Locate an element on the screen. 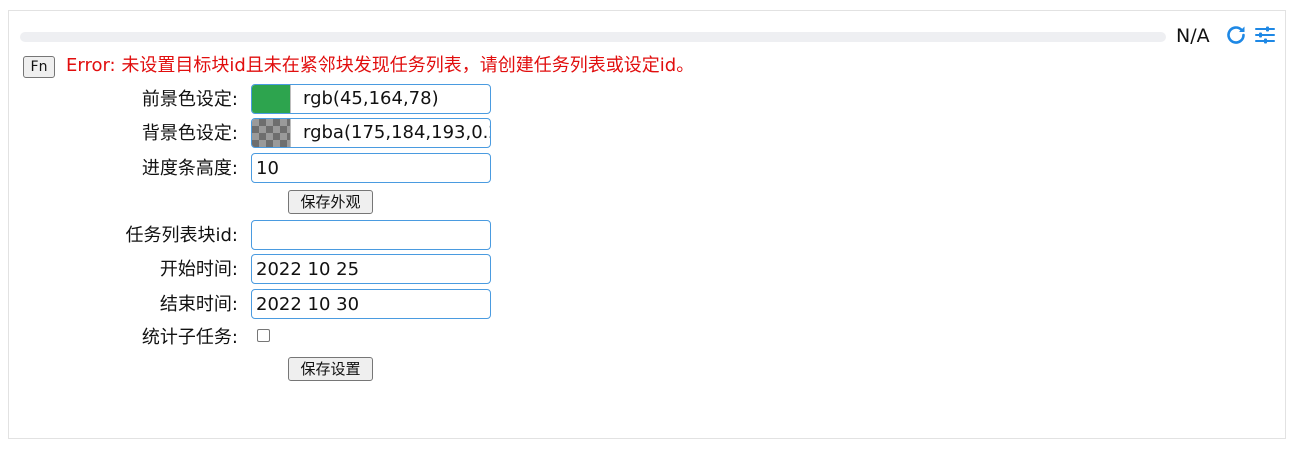 The image size is (1303, 451). progress-bar is located at coordinates (593, 37).